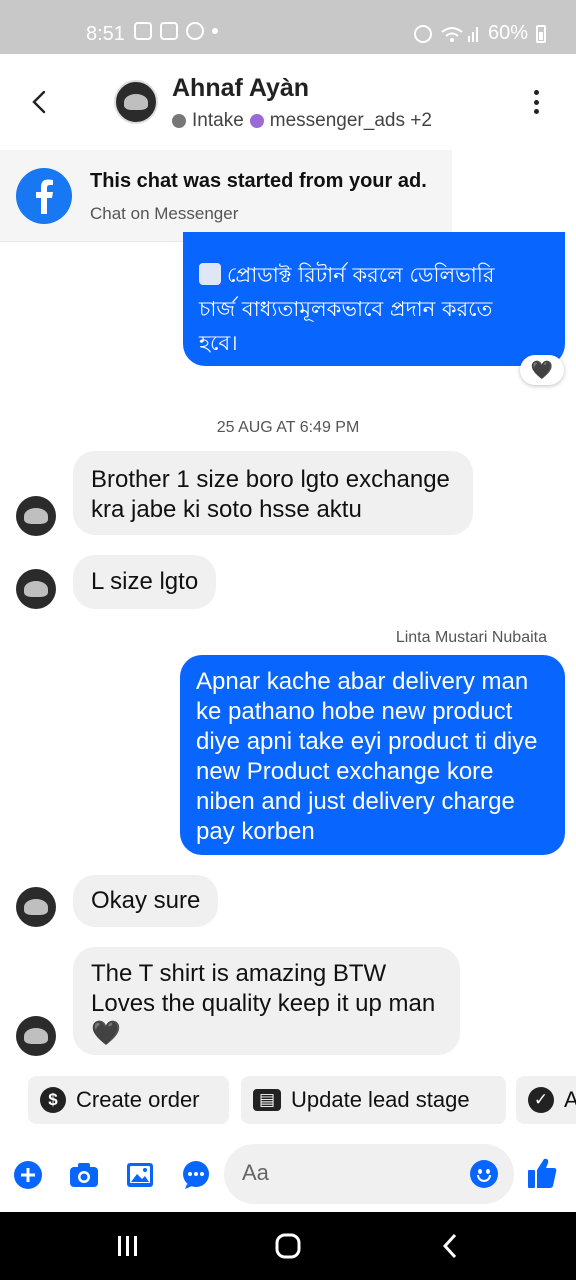 The image size is (576, 1280). I want to click on ad-banner-title: This chat was started from your ad., so click(258, 181).